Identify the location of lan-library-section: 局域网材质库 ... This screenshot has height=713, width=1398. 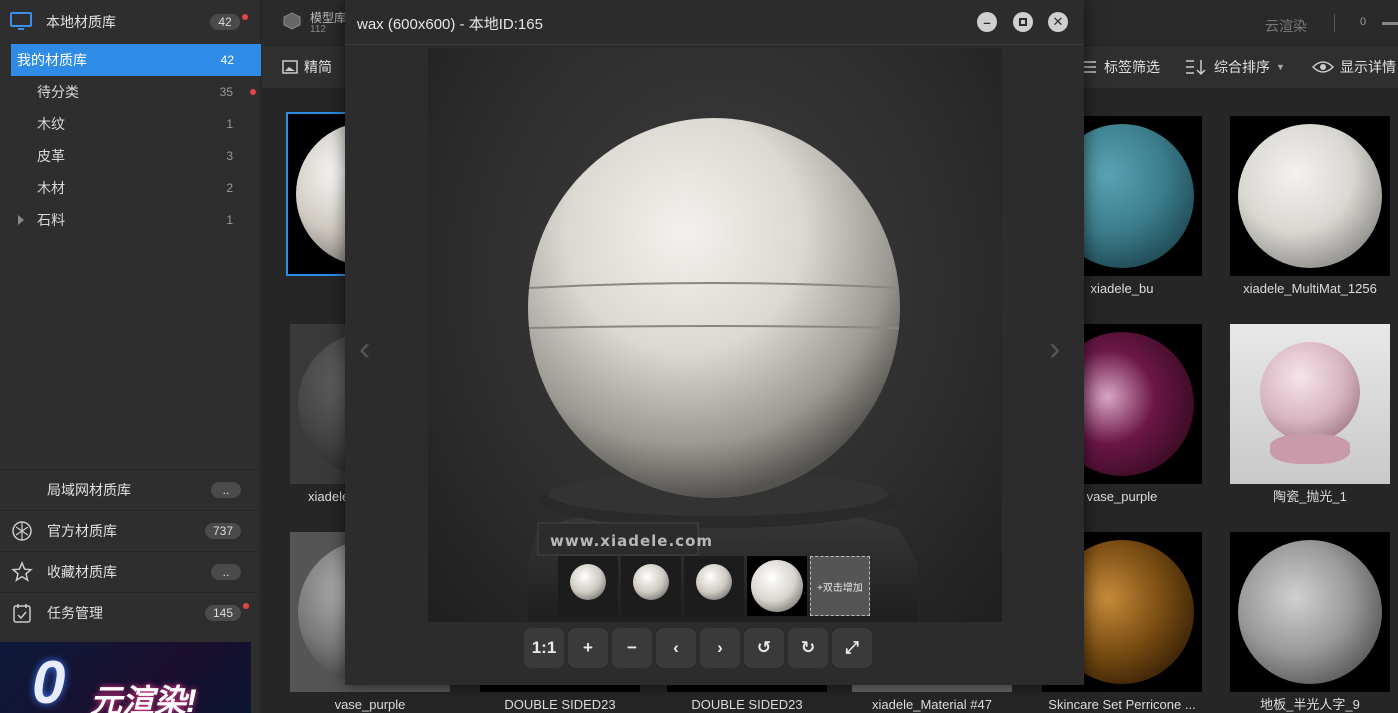
(130, 489).